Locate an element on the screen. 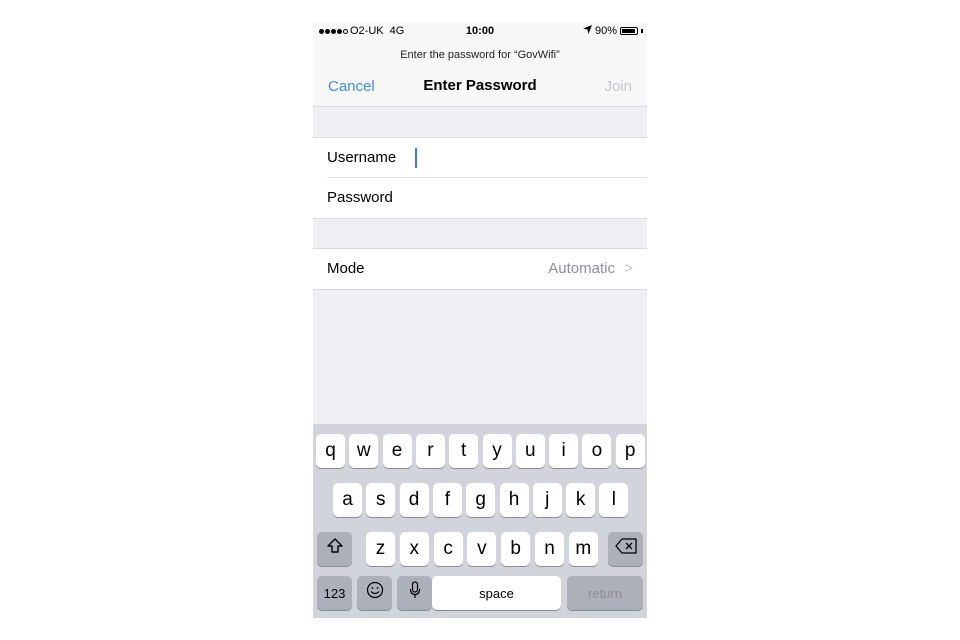 This screenshot has width=960, height=640. nav-bar: Cancel Enter Password Join is located at coordinates (480, 87).